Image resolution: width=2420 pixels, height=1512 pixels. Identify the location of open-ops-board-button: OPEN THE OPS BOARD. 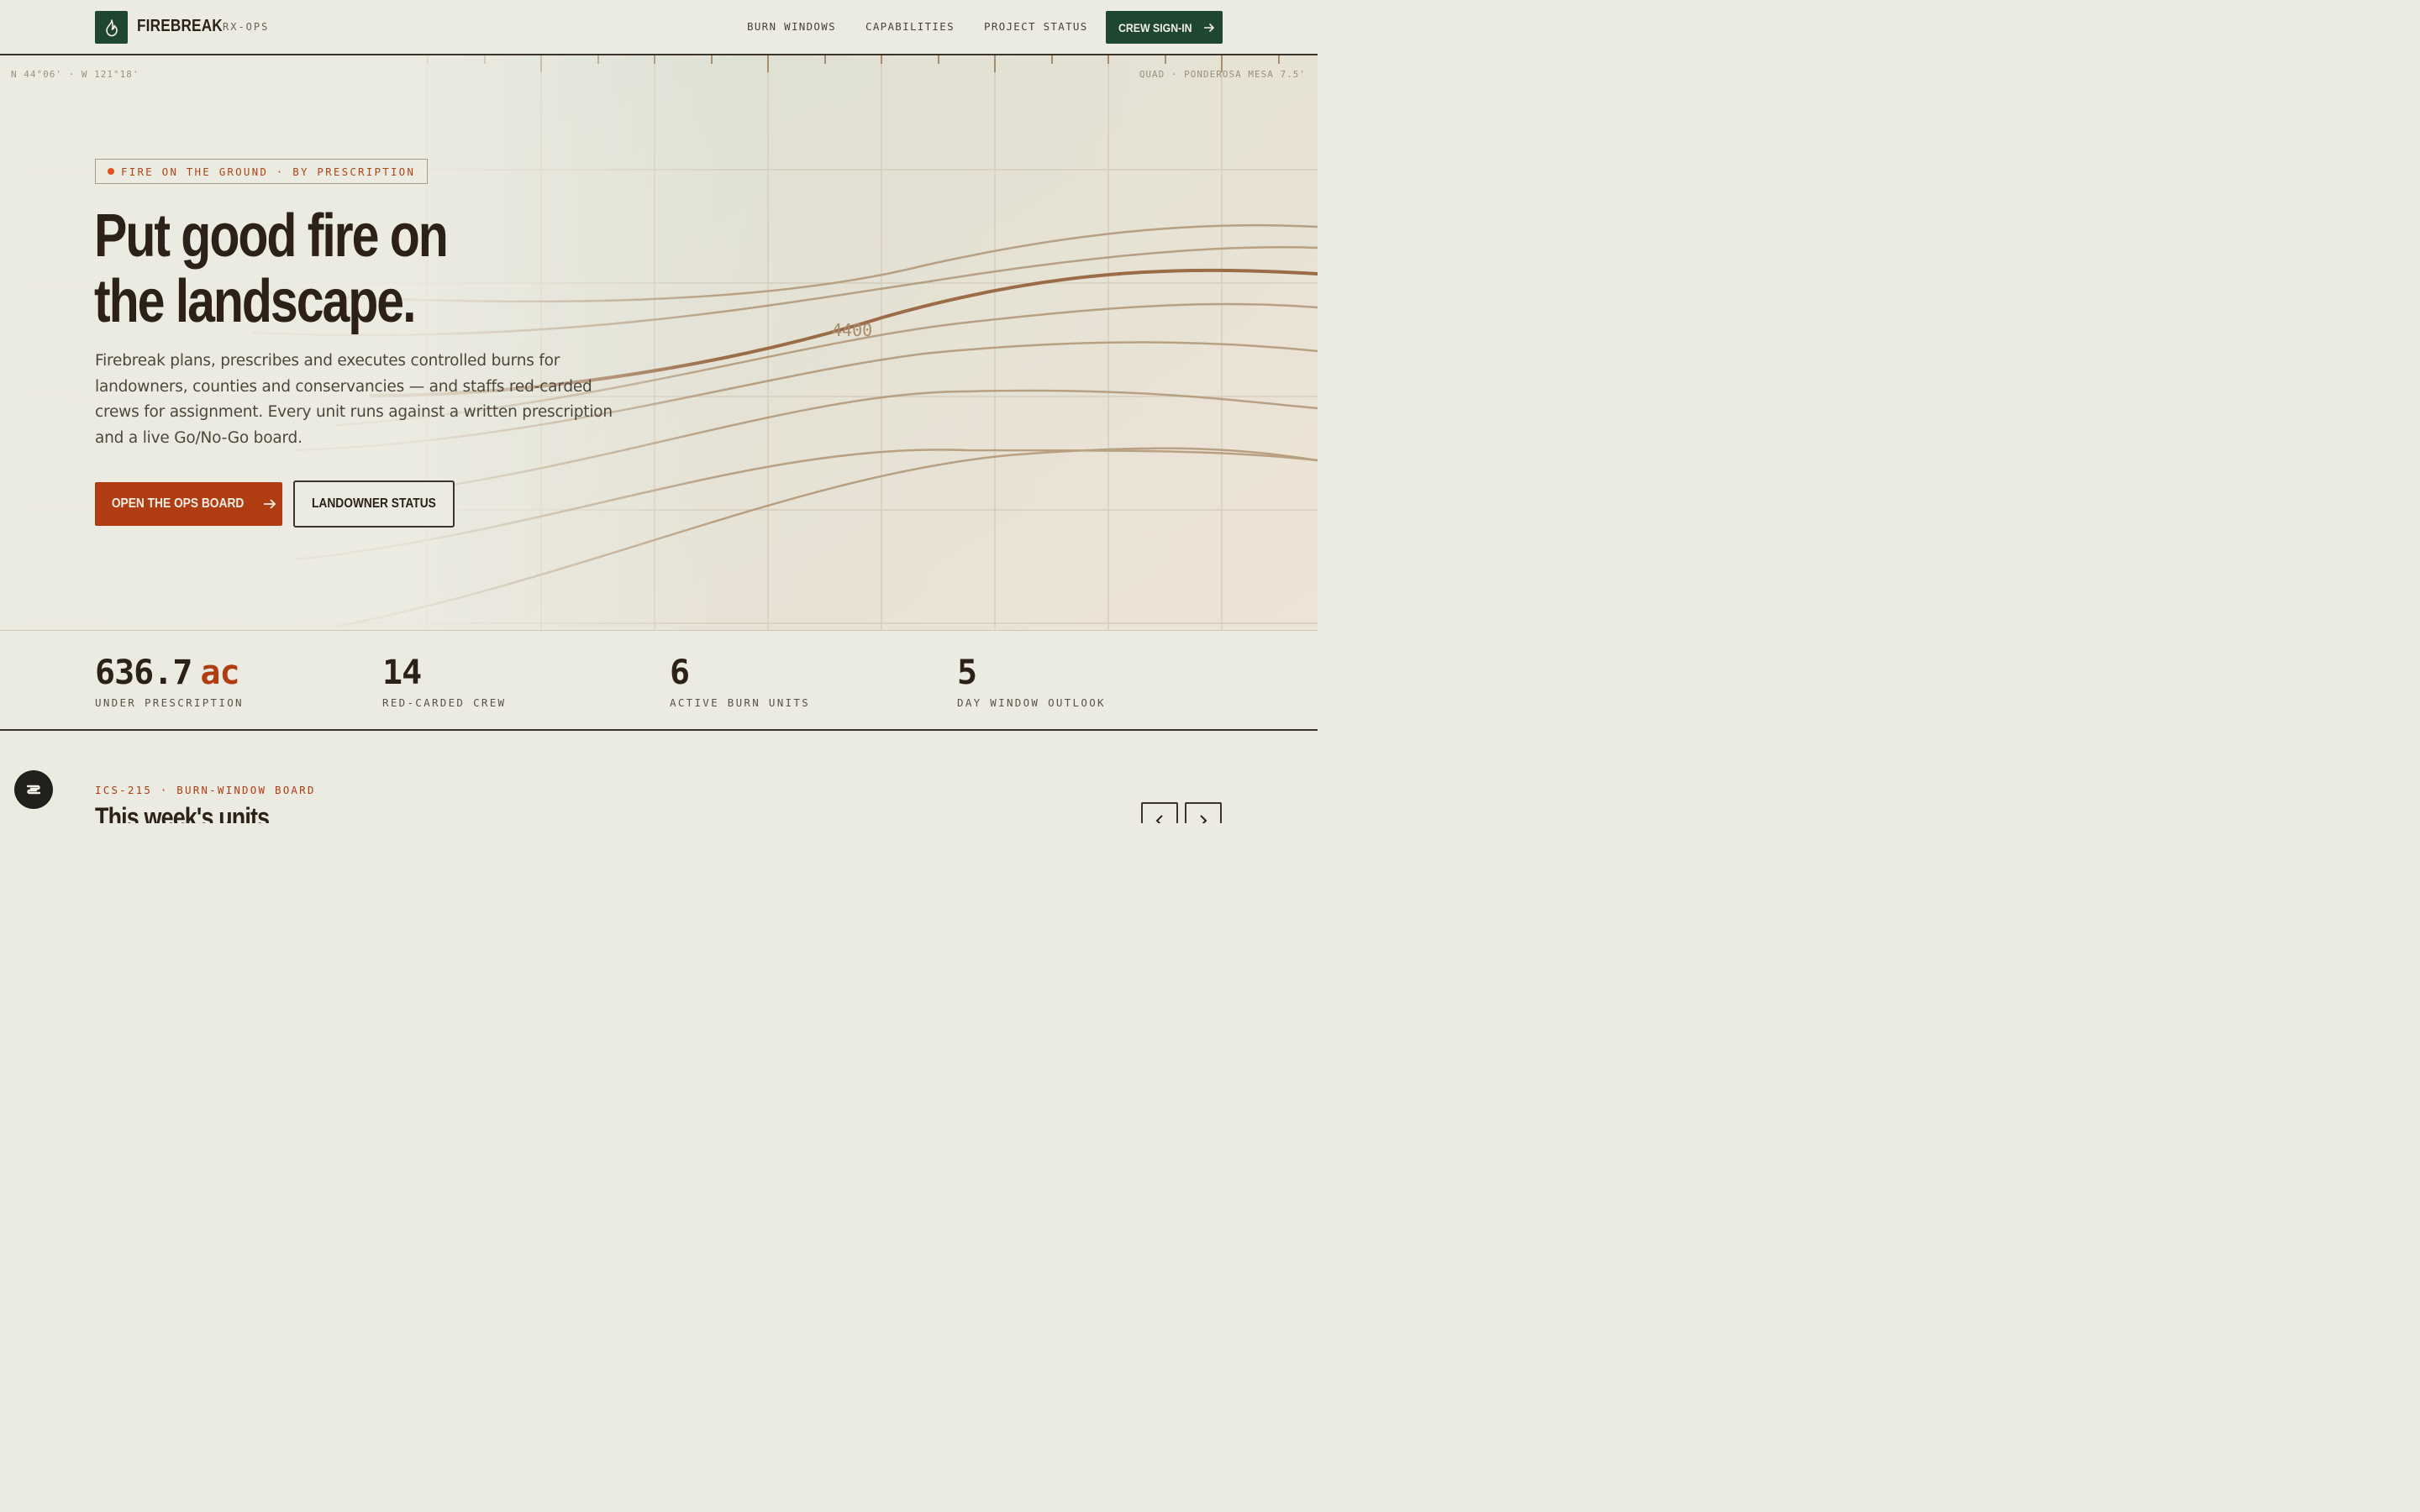
(188, 504).